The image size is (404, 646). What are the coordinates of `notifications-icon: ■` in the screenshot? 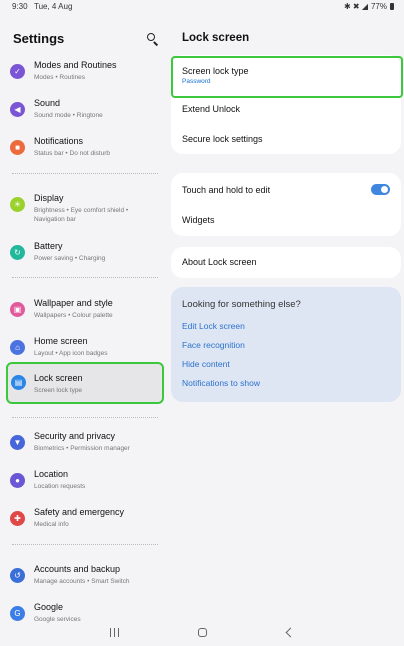 It's located at (17, 147).